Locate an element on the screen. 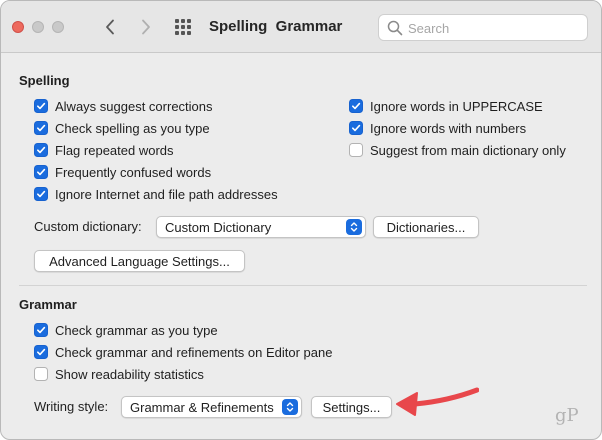 The image size is (602, 440). writing-style-popup: Grammar & Refinements is located at coordinates (211, 407).